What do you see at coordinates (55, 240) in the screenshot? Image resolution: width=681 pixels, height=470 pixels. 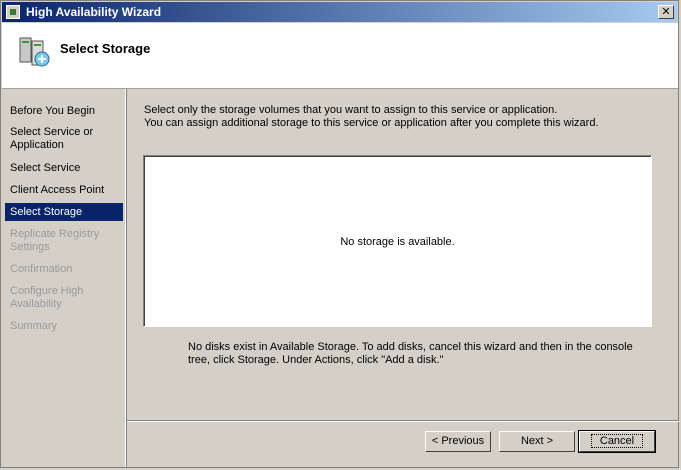 I see `step-replicate-registry-settings: Replicate Registry Settings` at bounding box center [55, 240].